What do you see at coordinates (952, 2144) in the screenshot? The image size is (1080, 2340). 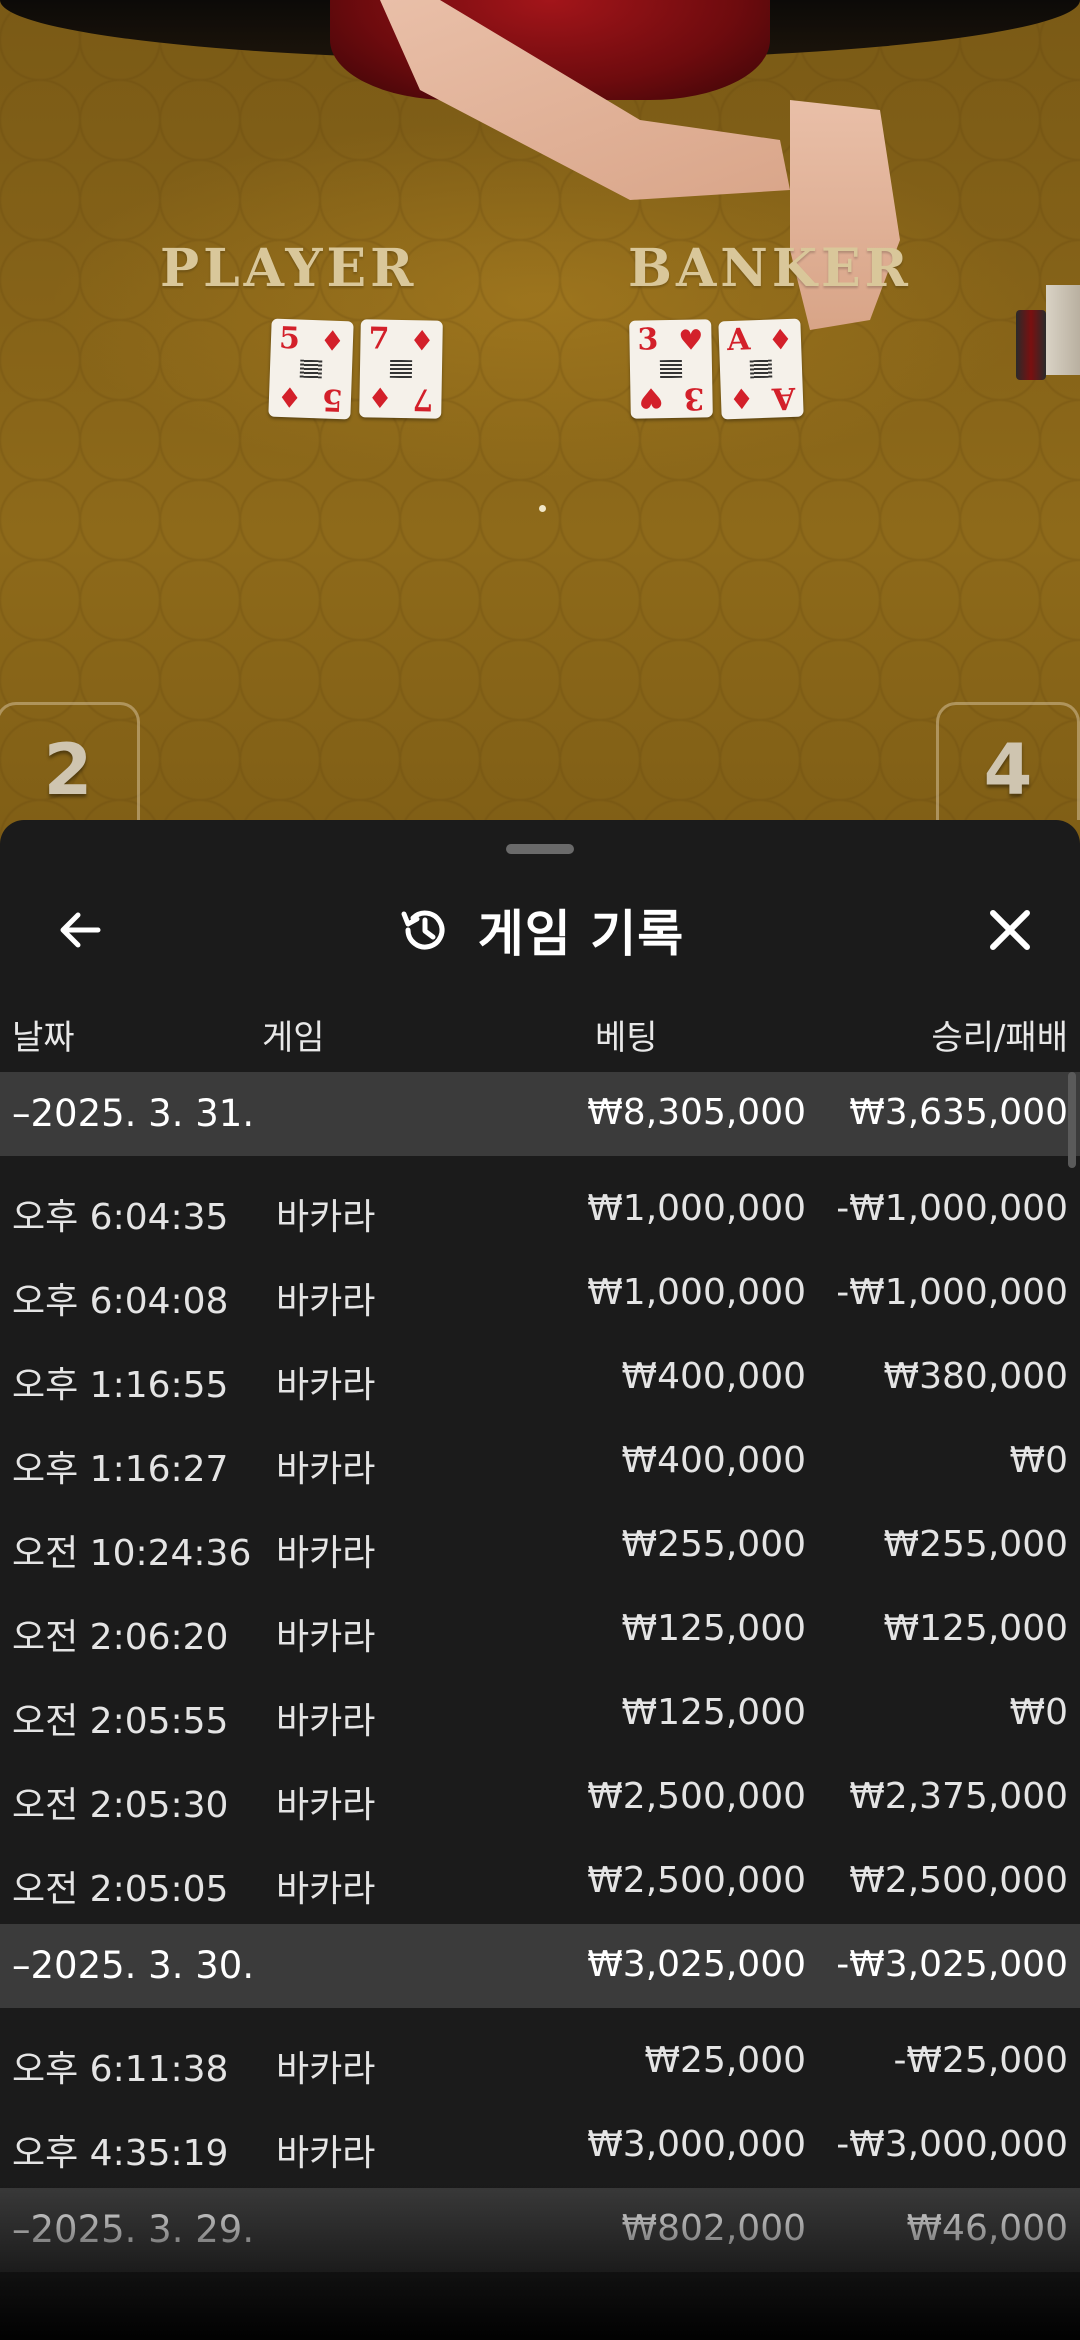 I see `row-result: -₩3,000,000` at bounding box center [952, 2144].